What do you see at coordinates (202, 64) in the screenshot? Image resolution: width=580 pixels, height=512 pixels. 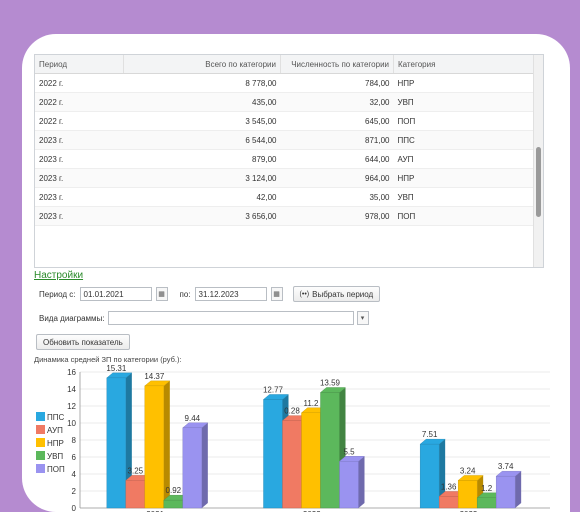 I see `column-header-total: Всего по категории` at bounding box center [202, 64].